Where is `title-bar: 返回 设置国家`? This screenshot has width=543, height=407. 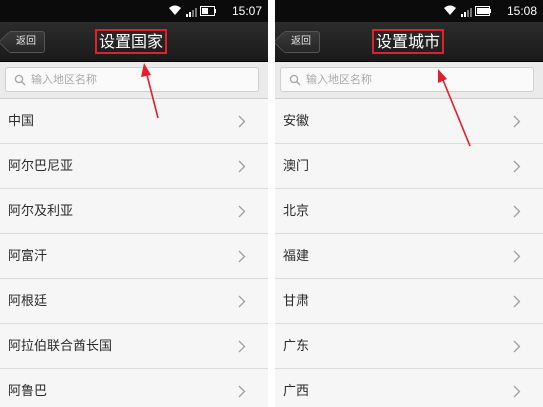
title-bar: 返回 设置国家 is located at coordinates (134, 42).